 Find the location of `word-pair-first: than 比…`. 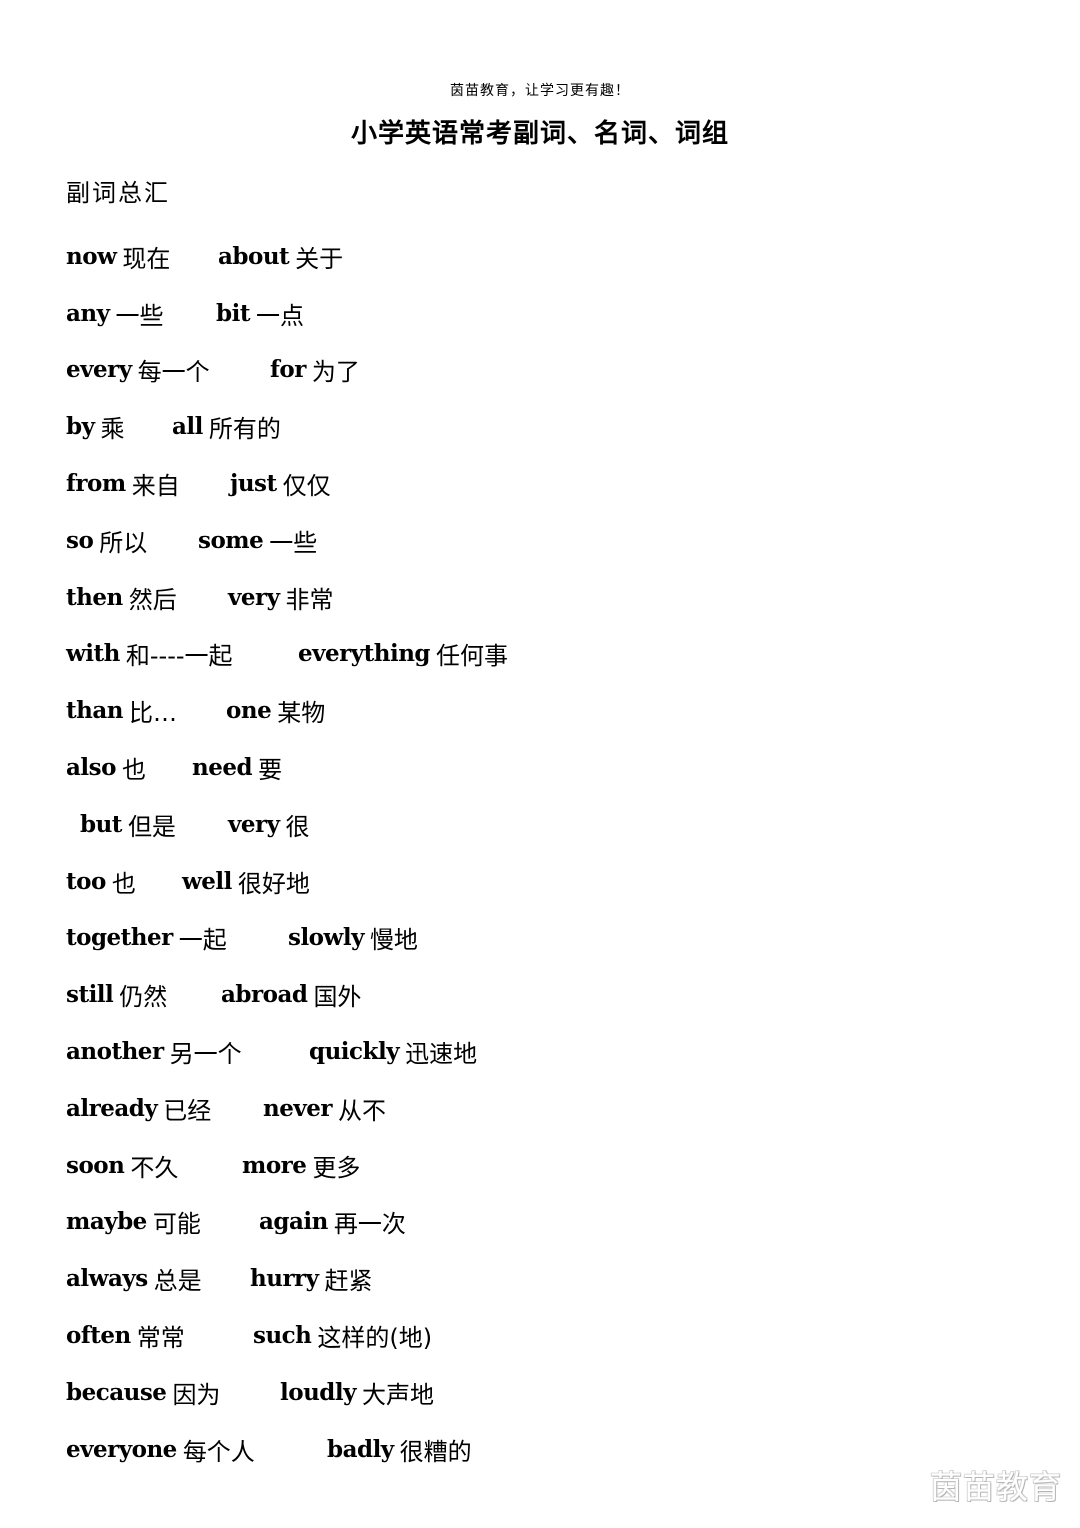

word-pair-first: than 比… is located at coordinates (121, 710).